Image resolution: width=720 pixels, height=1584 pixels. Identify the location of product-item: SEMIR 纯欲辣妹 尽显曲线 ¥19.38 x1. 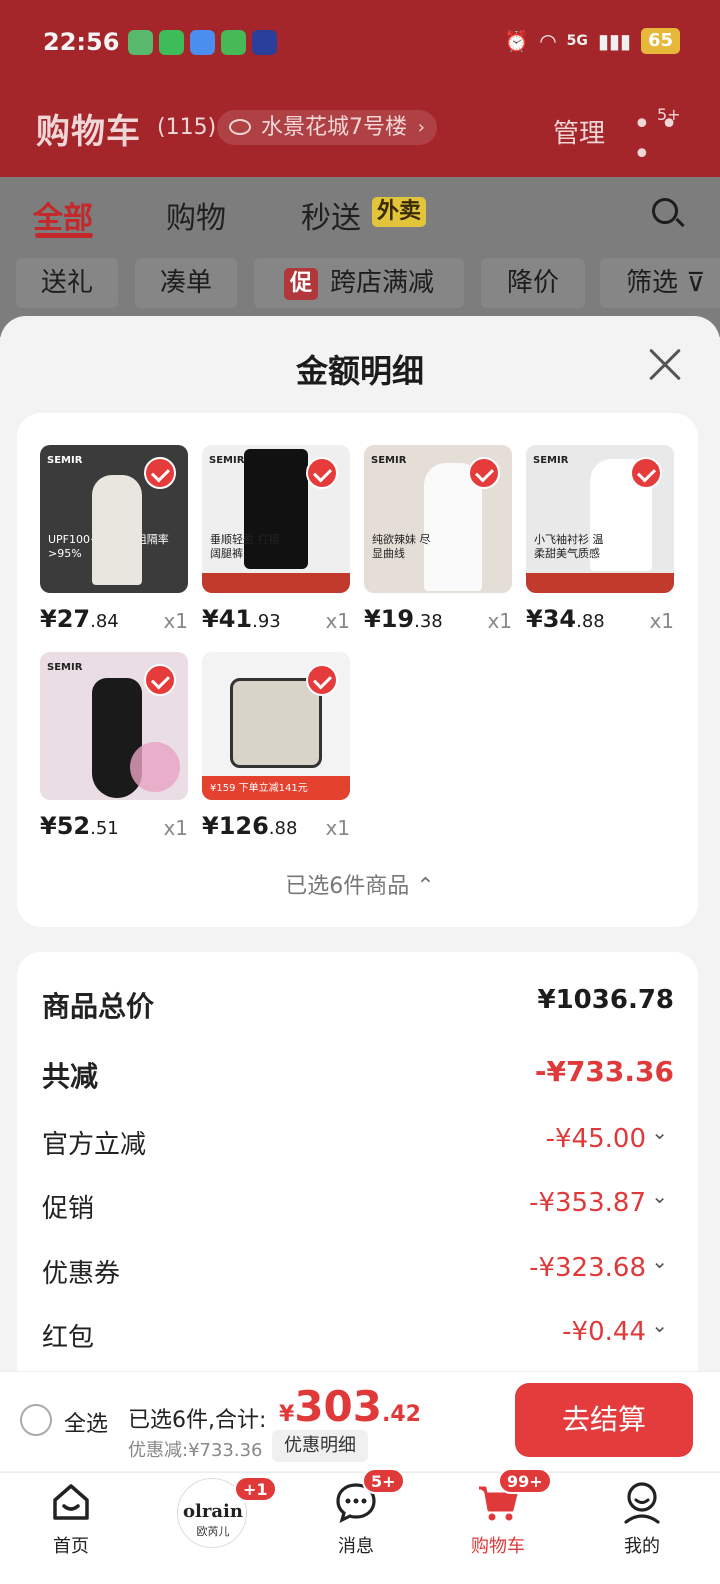
(438, 539).